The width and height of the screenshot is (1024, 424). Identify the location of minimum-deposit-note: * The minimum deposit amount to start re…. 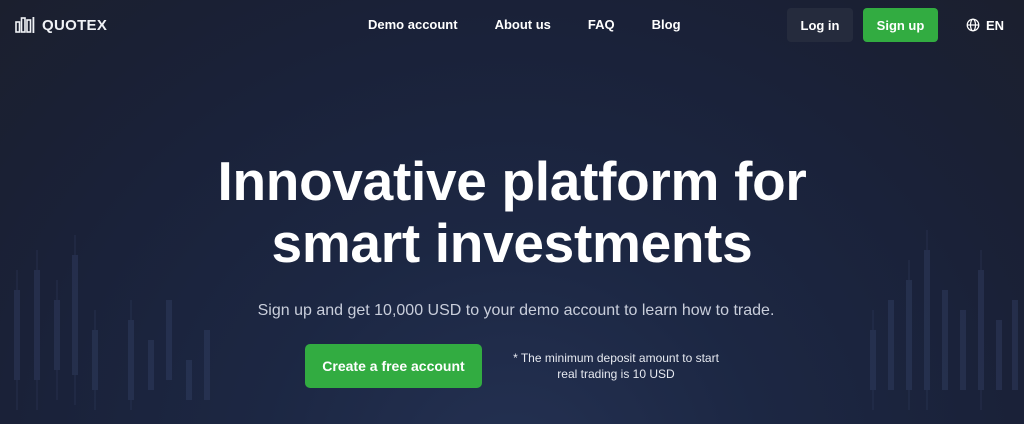
(616, 366).